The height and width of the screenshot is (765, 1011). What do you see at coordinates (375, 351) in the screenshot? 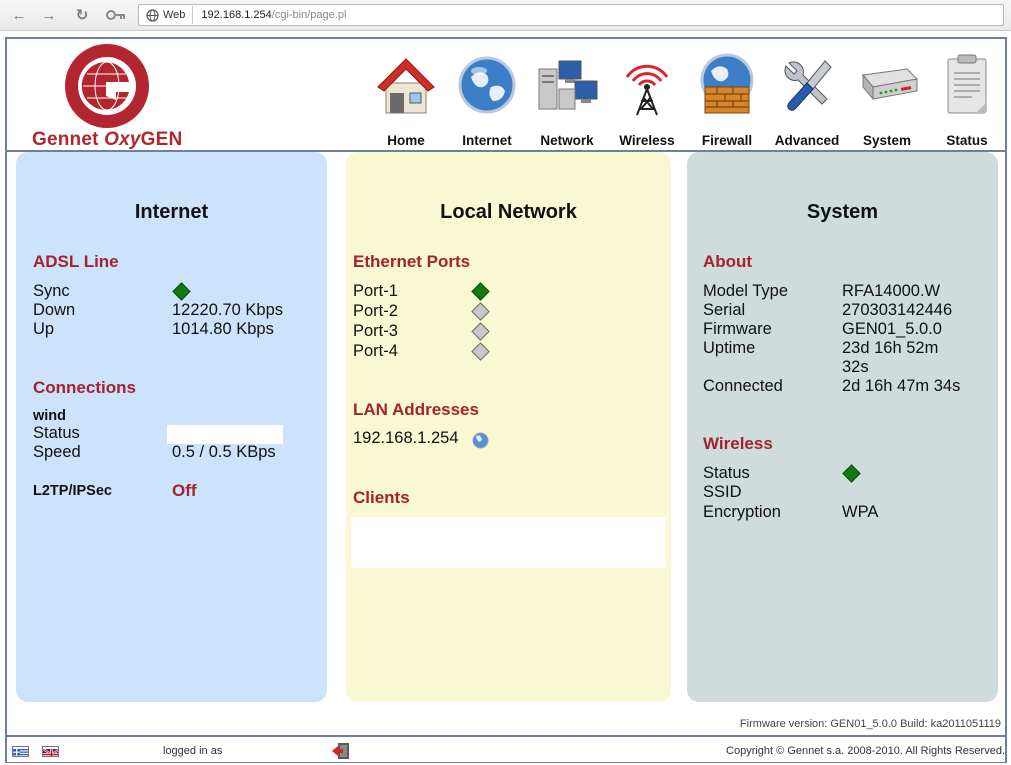
I see `port-label: Port-4` at bounding box center [375, 351].